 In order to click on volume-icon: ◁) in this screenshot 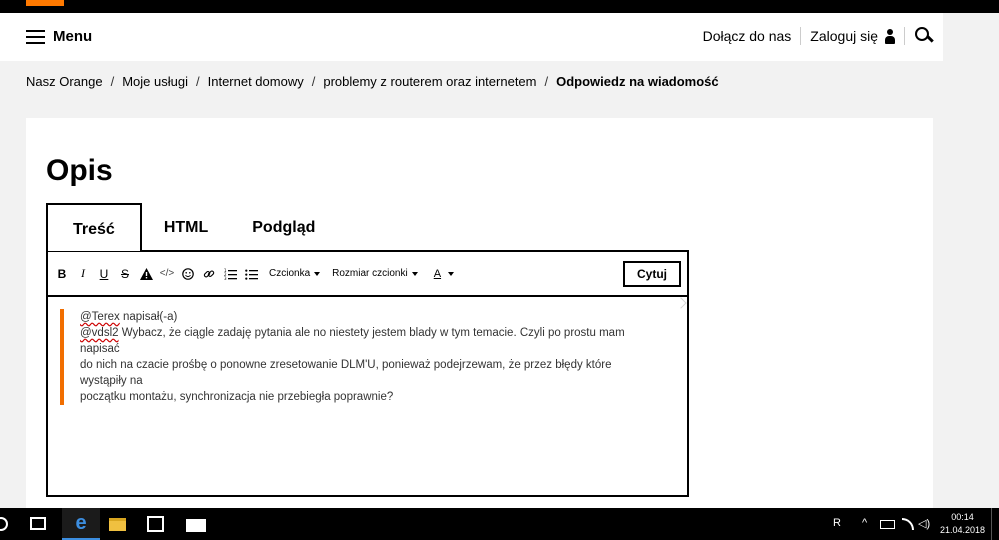, I will do `click(924, 523)`.